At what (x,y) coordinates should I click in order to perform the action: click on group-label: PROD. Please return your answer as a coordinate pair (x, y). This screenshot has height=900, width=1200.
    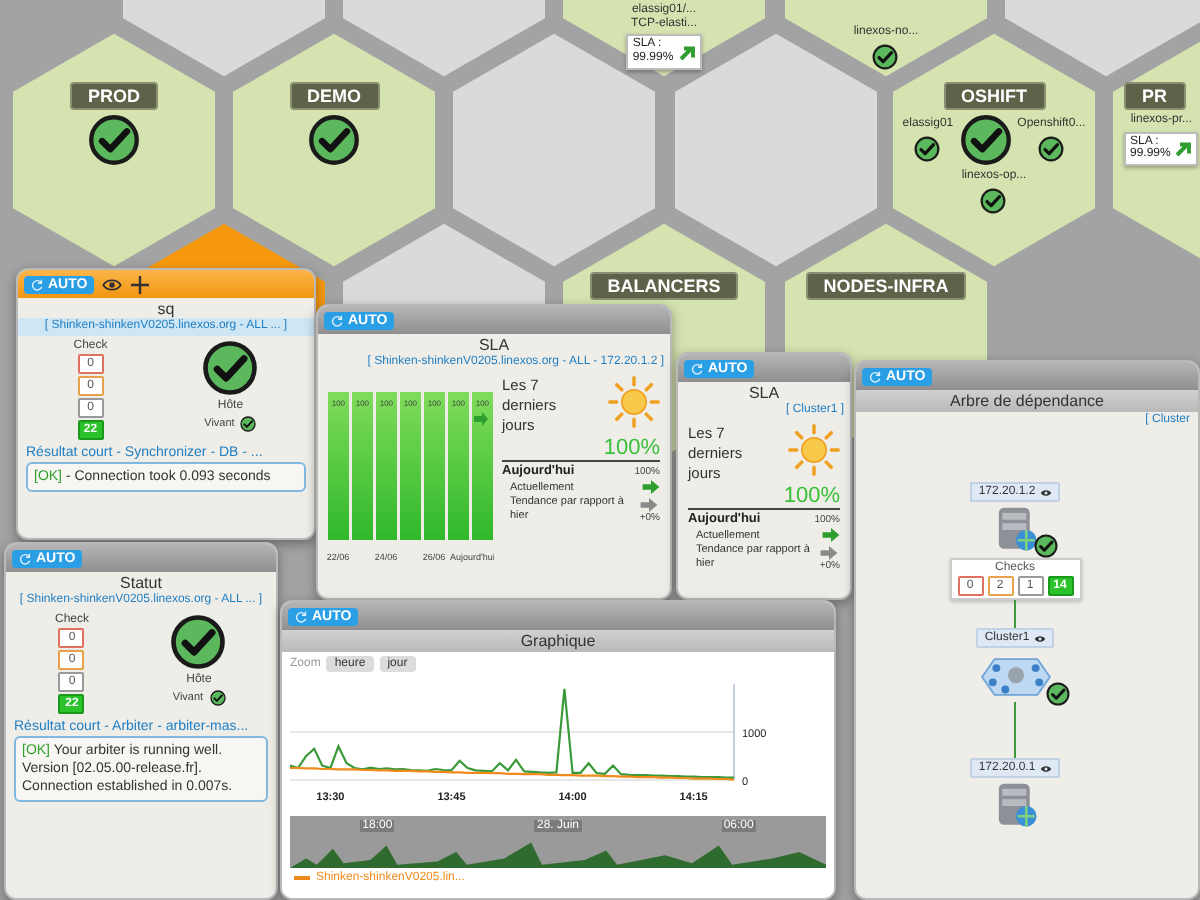
    Looking at the image, I should click on (113, 96).